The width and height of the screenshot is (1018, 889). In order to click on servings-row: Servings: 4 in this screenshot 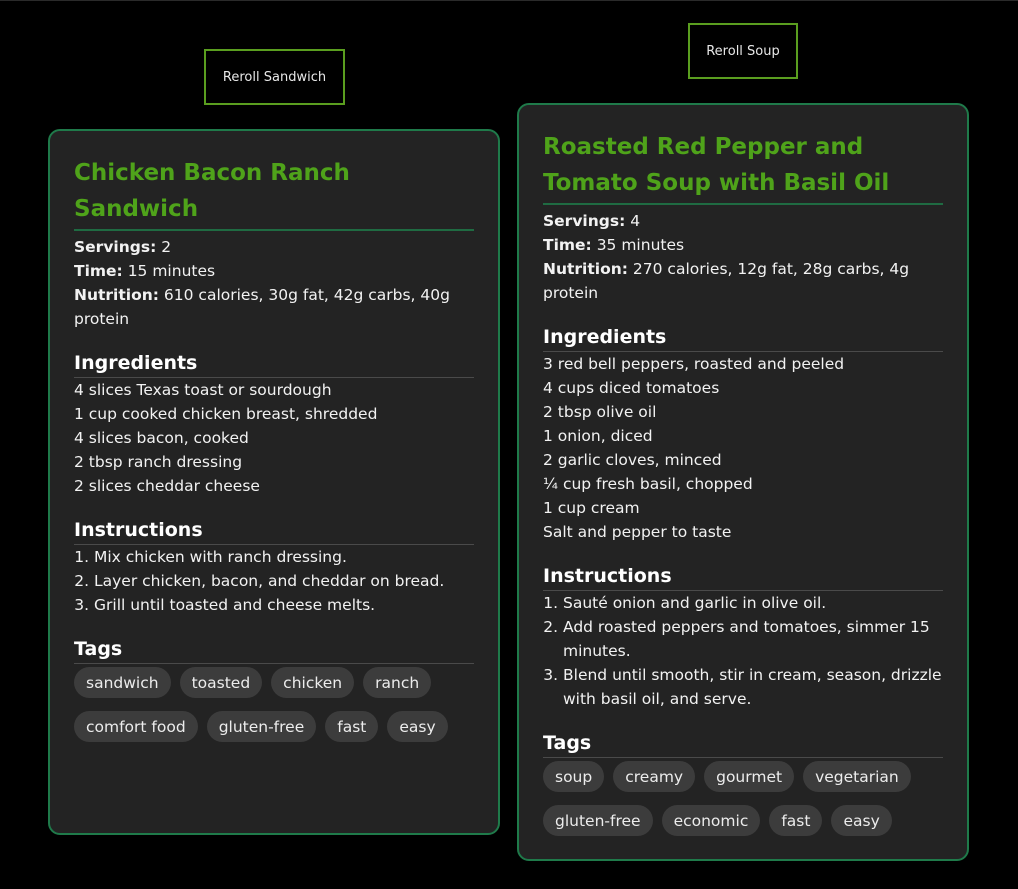, I will do `click(743, 221)`.